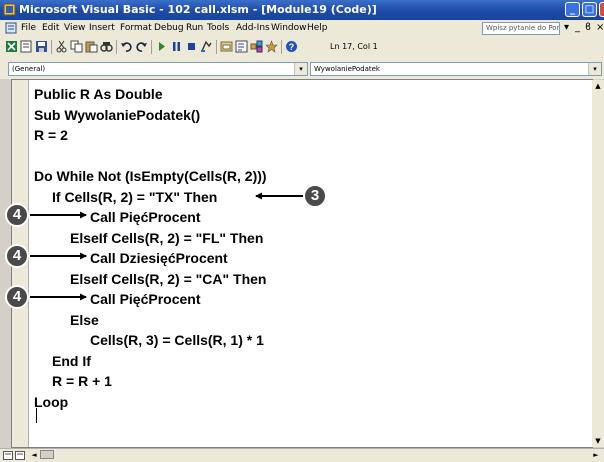 The height and width of the screenshot is (462, 604). What do you see at coordinates (29, 69) in the screenshot?
I see `object-combo-value: (General)` at bounding box center [29, 69].